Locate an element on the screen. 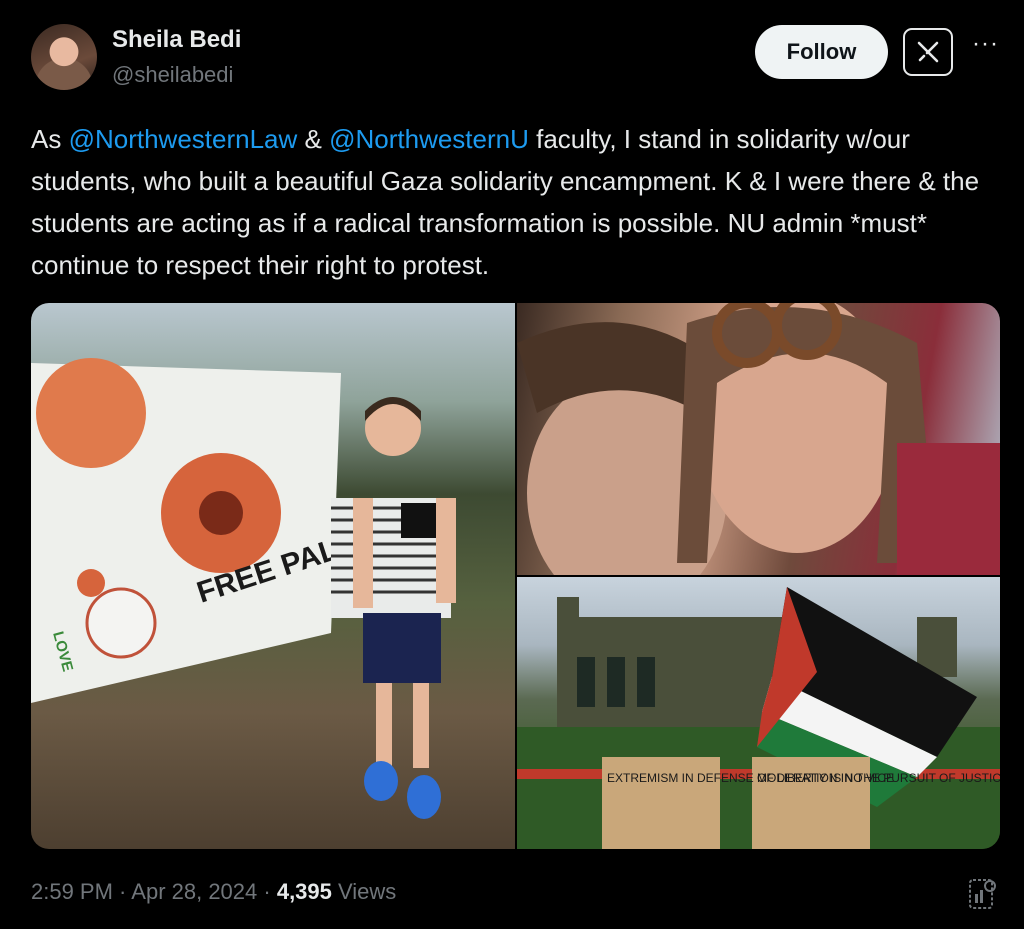  author-name: Sheila Bedi is located at coordinates (176, 40).